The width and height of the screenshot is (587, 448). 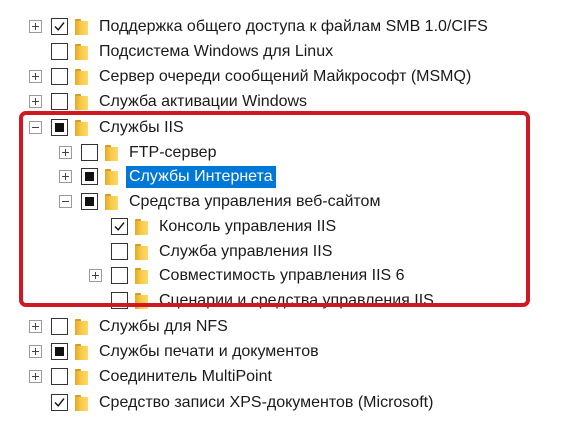 I want to click on tree-item-label: Соединитель MultiPoint, so click(x=185, y=376).